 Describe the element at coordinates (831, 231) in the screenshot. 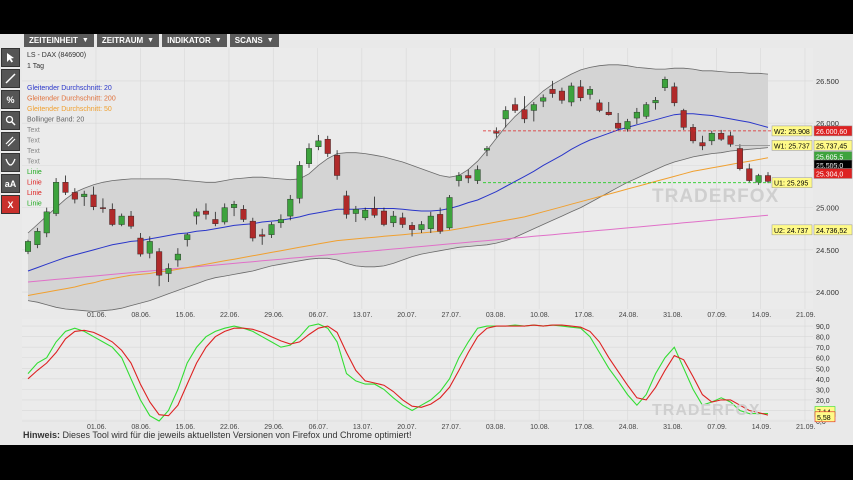

I see `price-label: 24.736,52` at that location.